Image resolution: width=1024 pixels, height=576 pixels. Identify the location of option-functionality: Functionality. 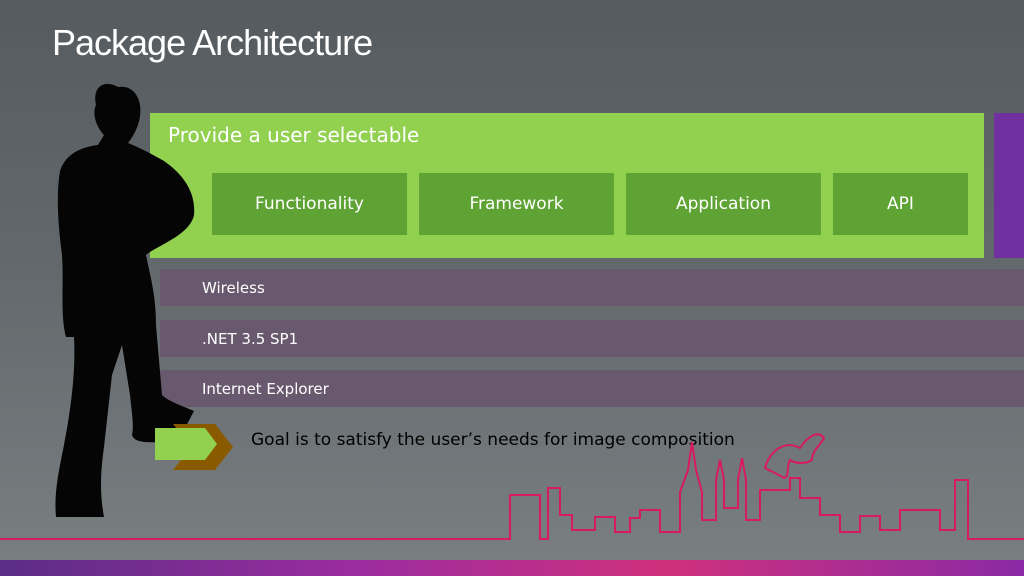
(309, 204).